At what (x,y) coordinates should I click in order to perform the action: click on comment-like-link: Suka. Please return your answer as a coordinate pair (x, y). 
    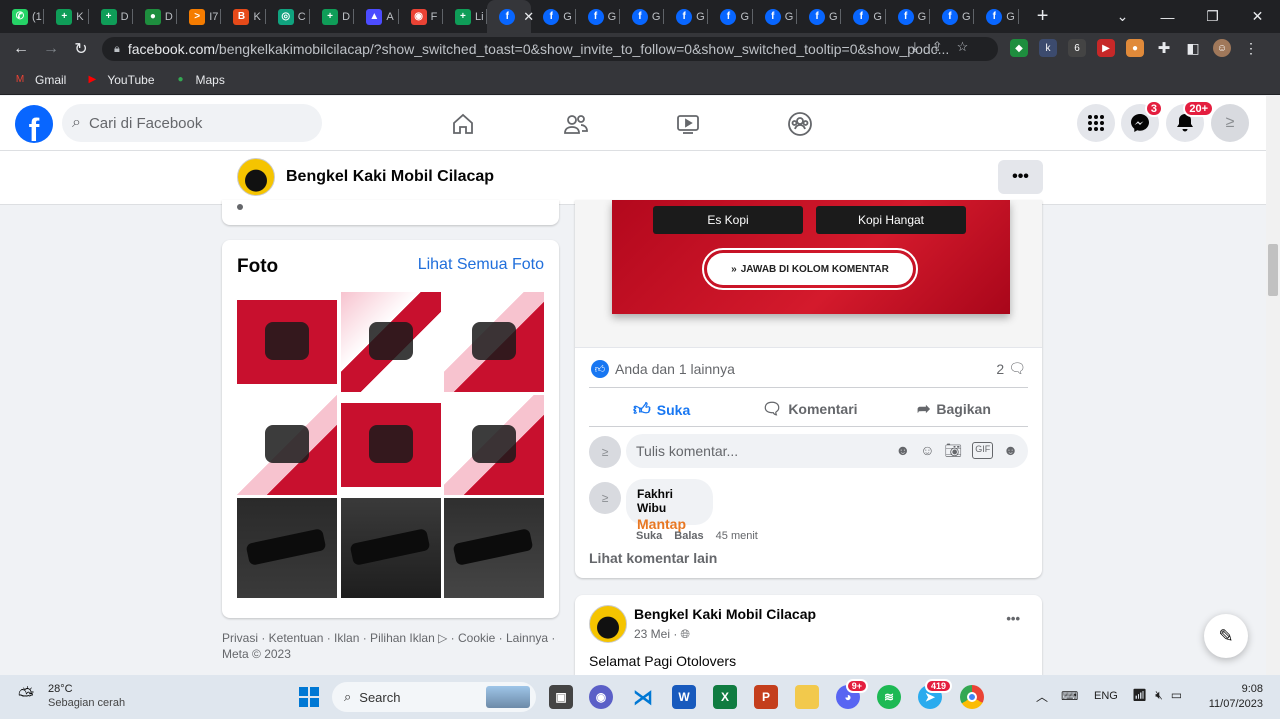
    Looking at the image, I should click on (649, 536).